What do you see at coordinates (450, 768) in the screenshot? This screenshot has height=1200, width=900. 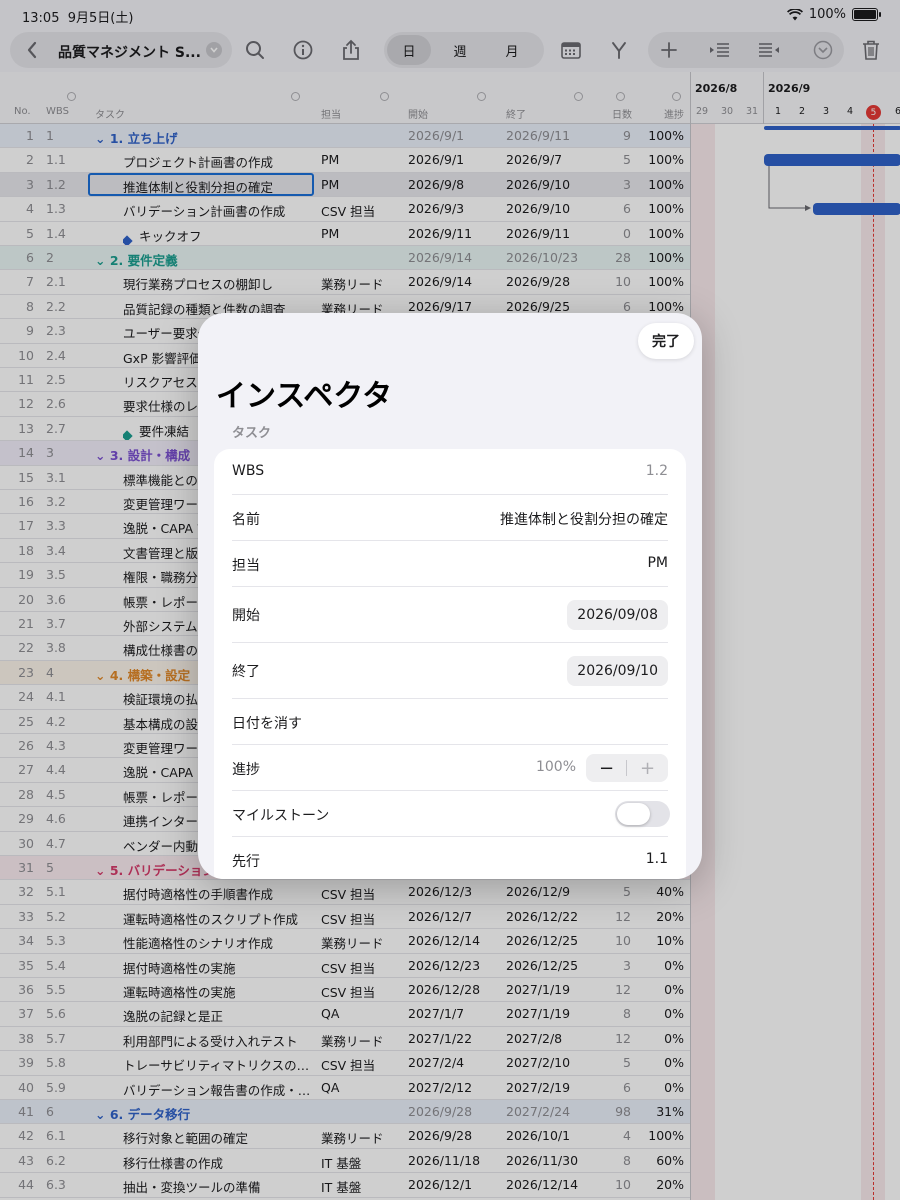 I see `progress-row: 進捗 100% − +` at bounding box center [450, 768].